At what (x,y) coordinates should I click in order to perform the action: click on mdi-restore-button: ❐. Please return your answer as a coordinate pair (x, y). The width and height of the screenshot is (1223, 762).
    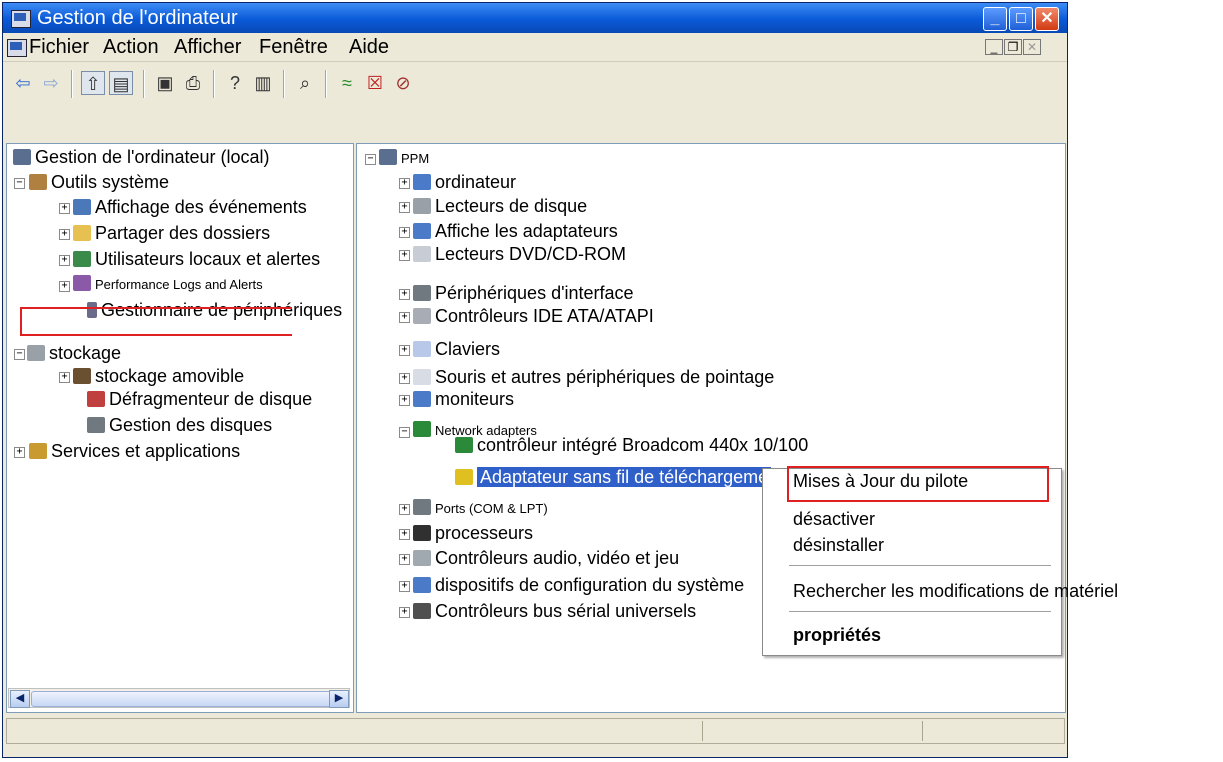
    Looking at the image, I should click on (1013, 47).